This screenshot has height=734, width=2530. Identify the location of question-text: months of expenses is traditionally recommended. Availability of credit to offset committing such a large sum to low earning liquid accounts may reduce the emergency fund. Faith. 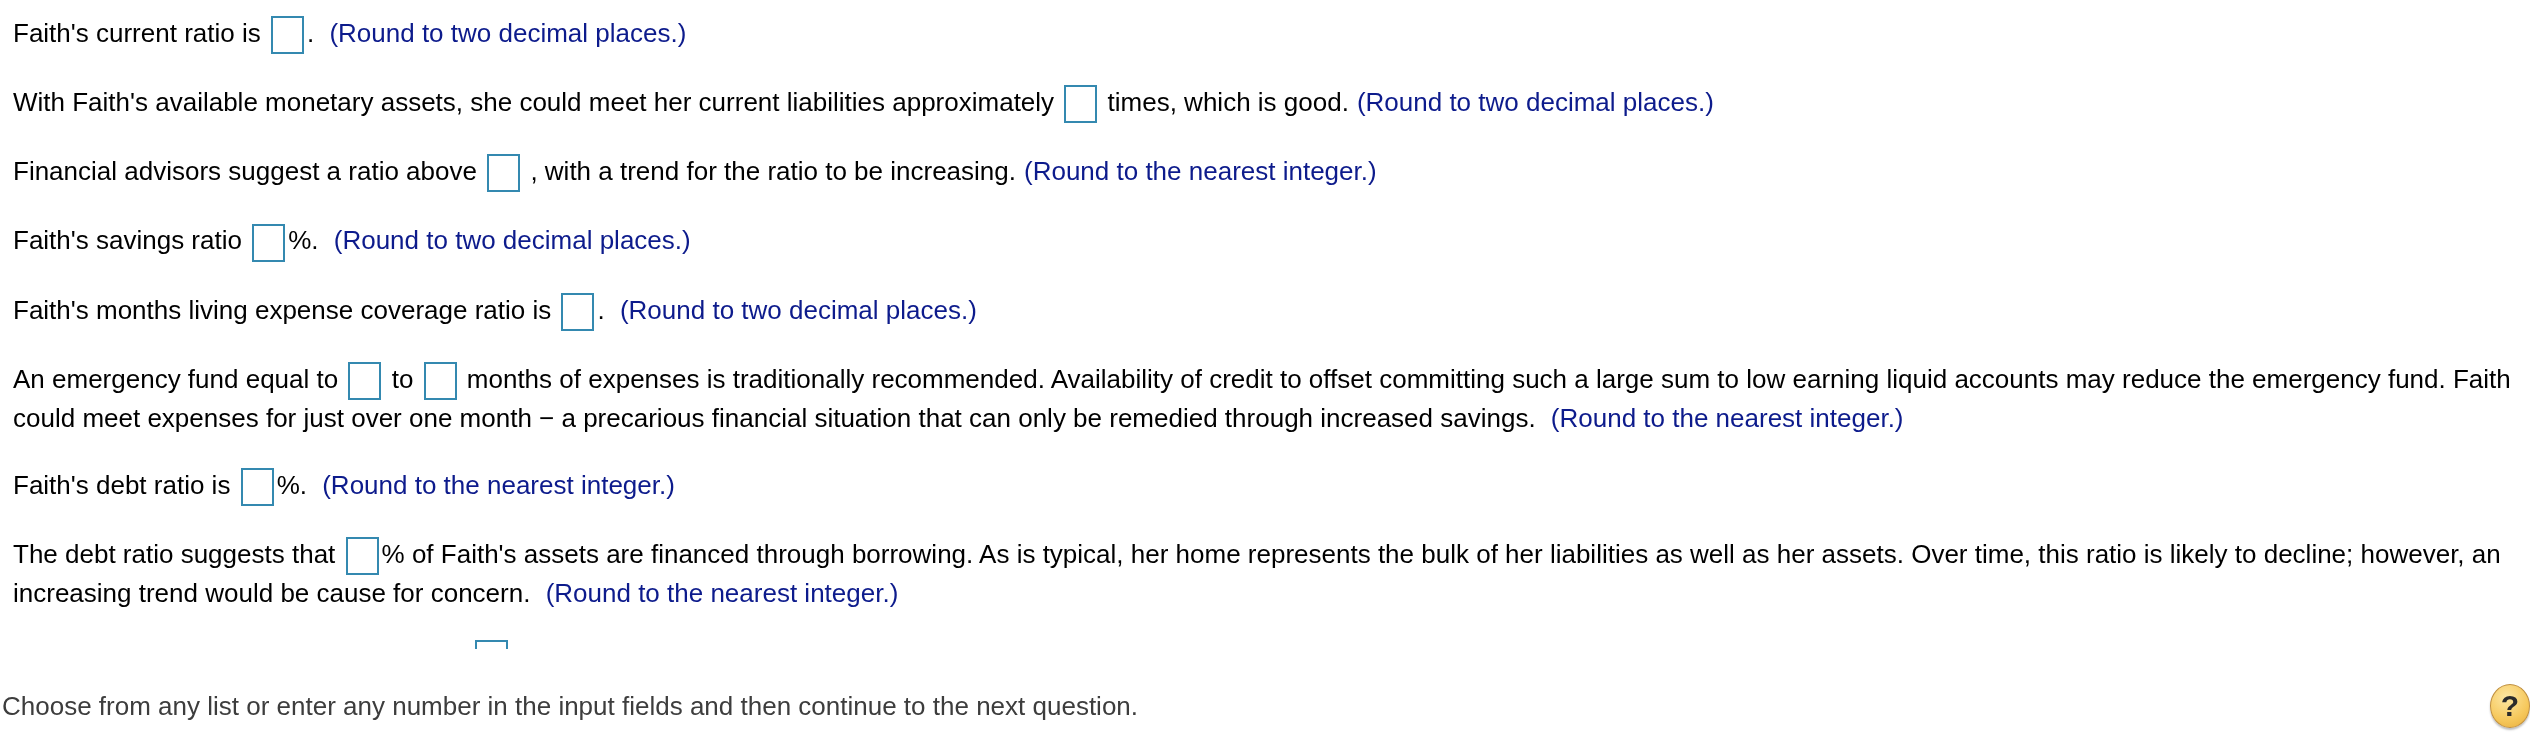
(1488, 378).